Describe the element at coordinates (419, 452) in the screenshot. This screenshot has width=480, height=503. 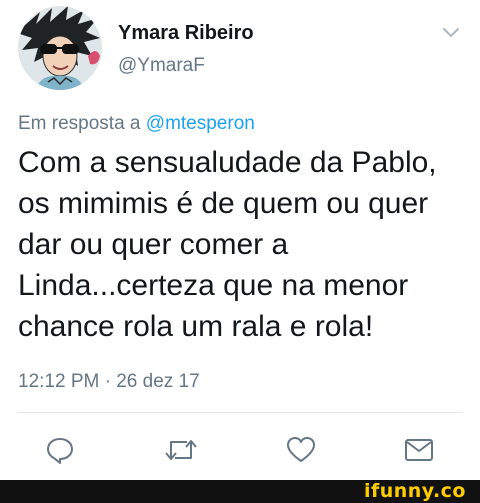
I see `direct-message-icon` at that location.